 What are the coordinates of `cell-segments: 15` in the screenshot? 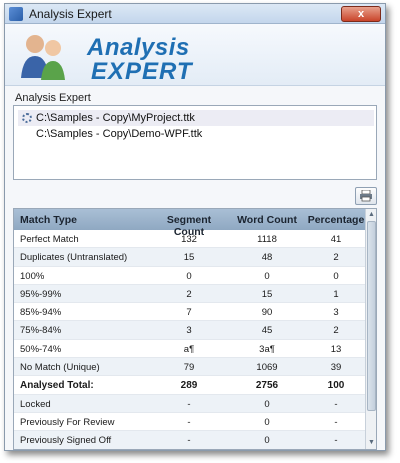 It's located at (189, 258).